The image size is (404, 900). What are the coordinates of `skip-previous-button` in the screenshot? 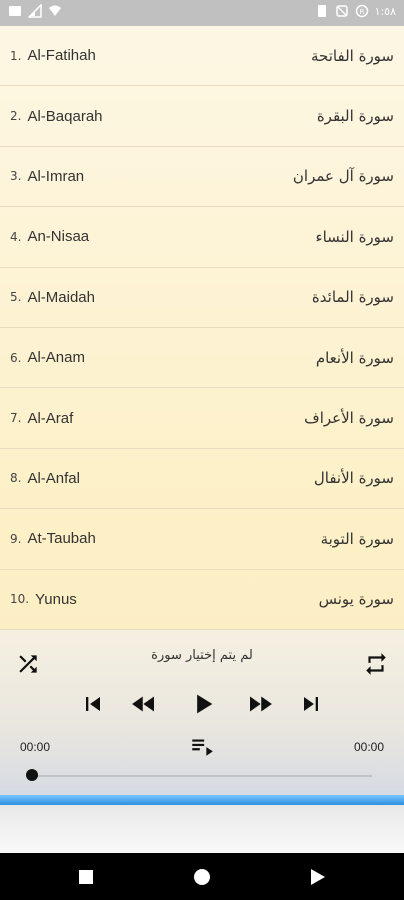 It's located at (93, 704).